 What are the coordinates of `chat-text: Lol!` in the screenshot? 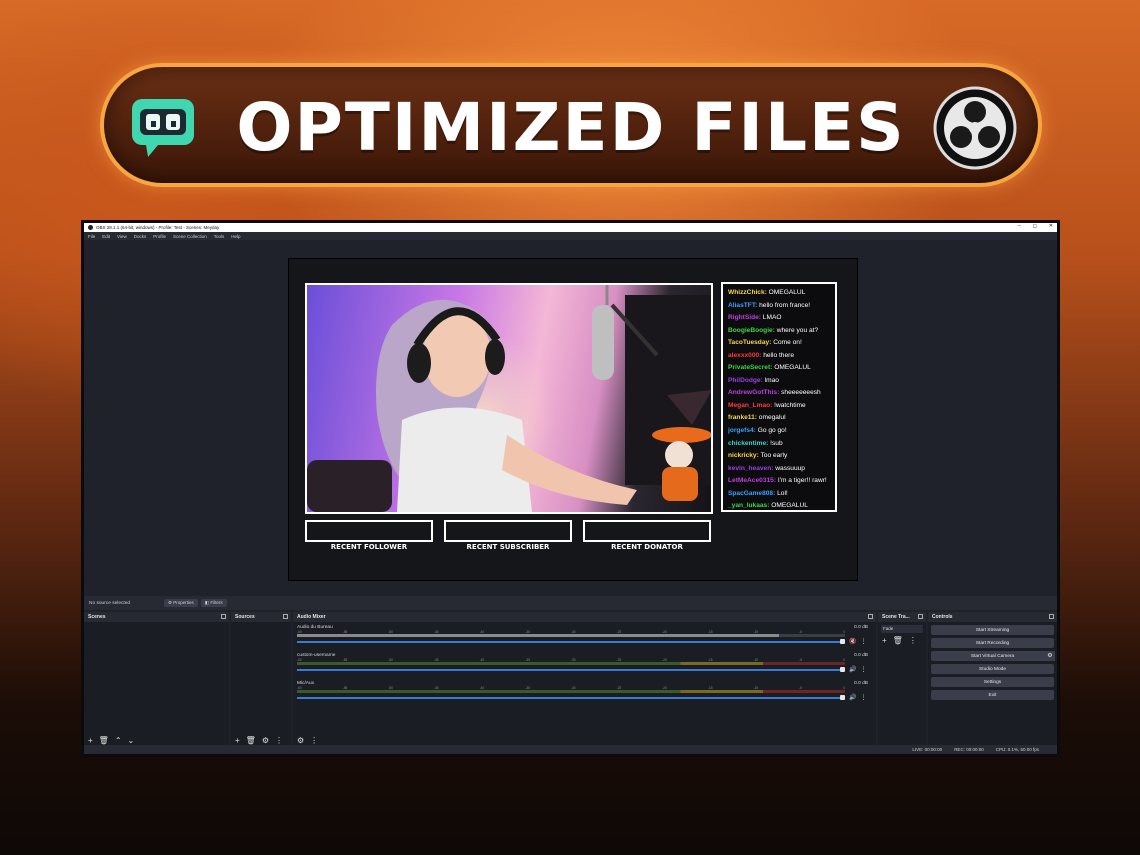 It's located at (781, 493).